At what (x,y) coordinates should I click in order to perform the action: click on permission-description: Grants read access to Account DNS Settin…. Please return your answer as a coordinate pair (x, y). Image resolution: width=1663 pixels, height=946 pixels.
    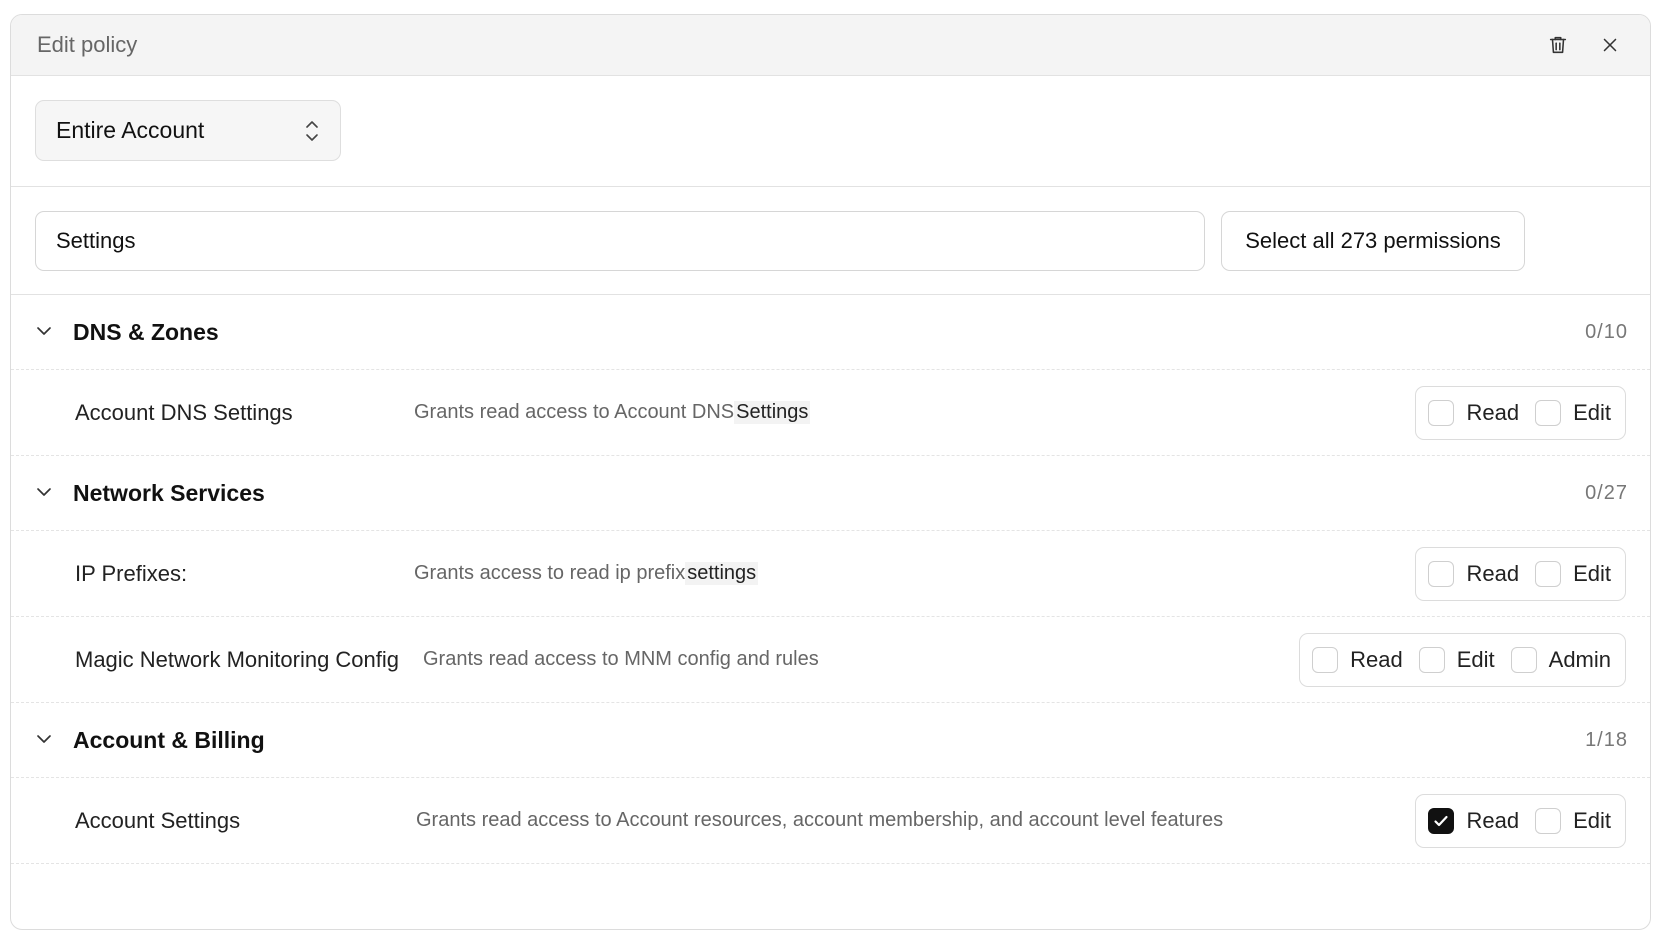
    Looking at the image, I should click on (612, 412).